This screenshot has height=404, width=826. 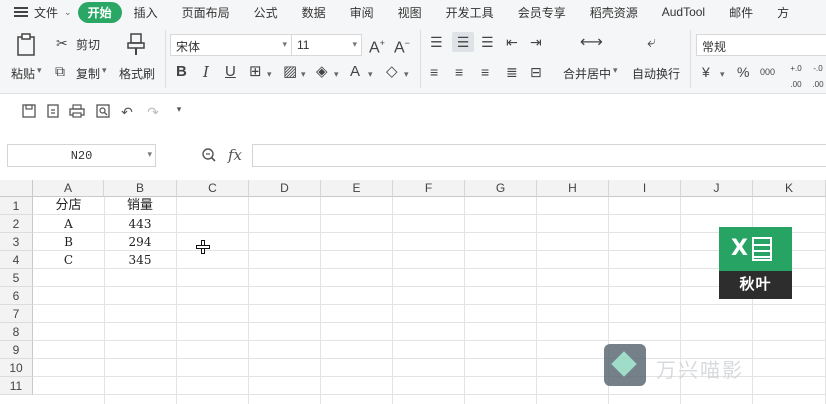 I want to click on cell-a4: C, so click(x=68, y=260).